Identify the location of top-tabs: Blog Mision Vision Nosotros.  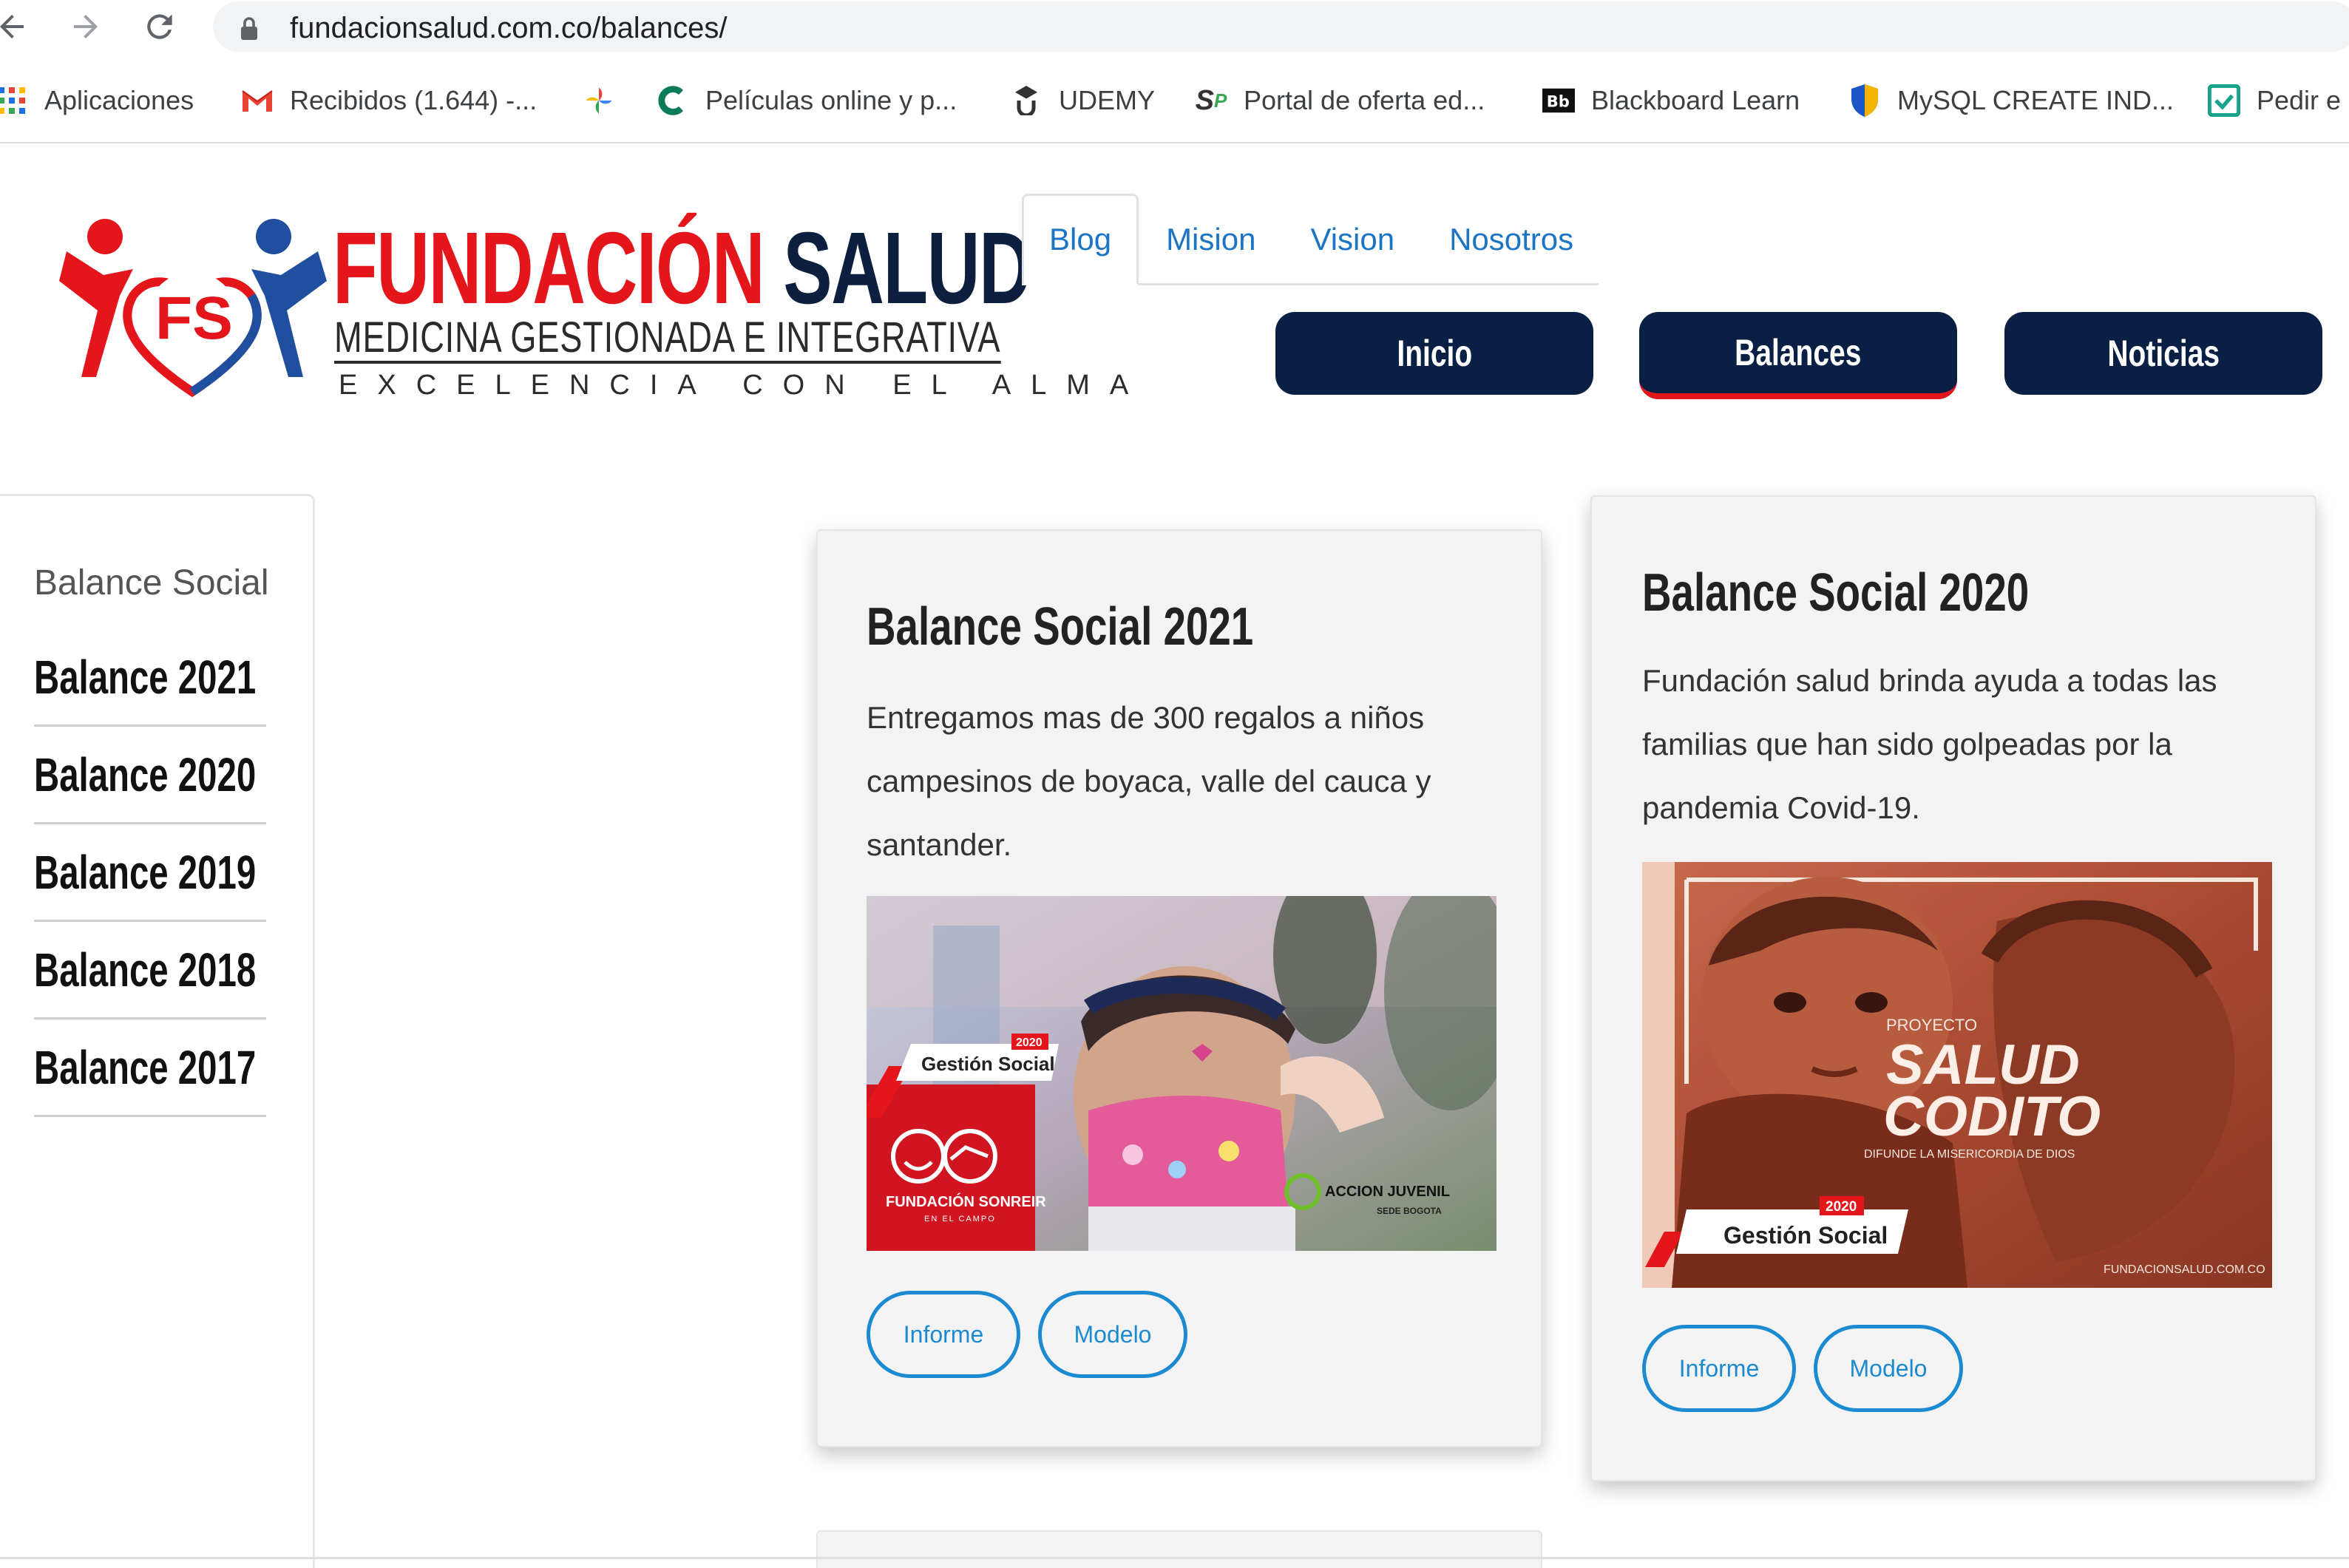
(1311, 239).